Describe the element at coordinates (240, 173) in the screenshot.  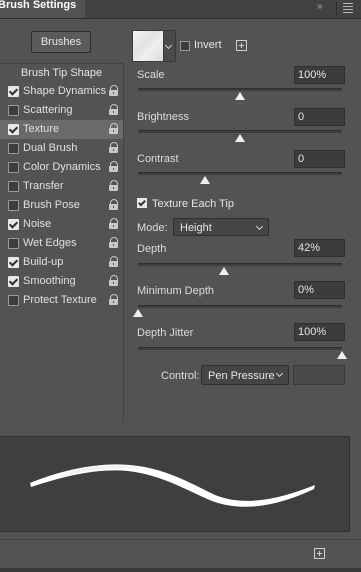
I see `contrast-slider-track` at that location.